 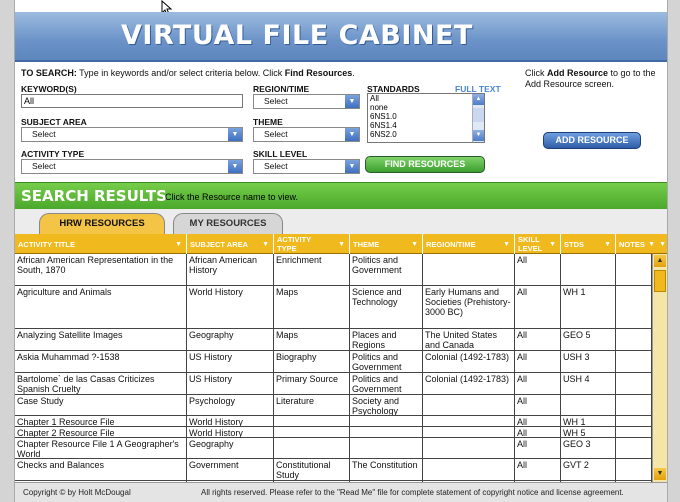 What do you see at coordinates (101, 405) in the screenshot?
I see `resource-title-link: Case Study` at bounding box center [101, 405].